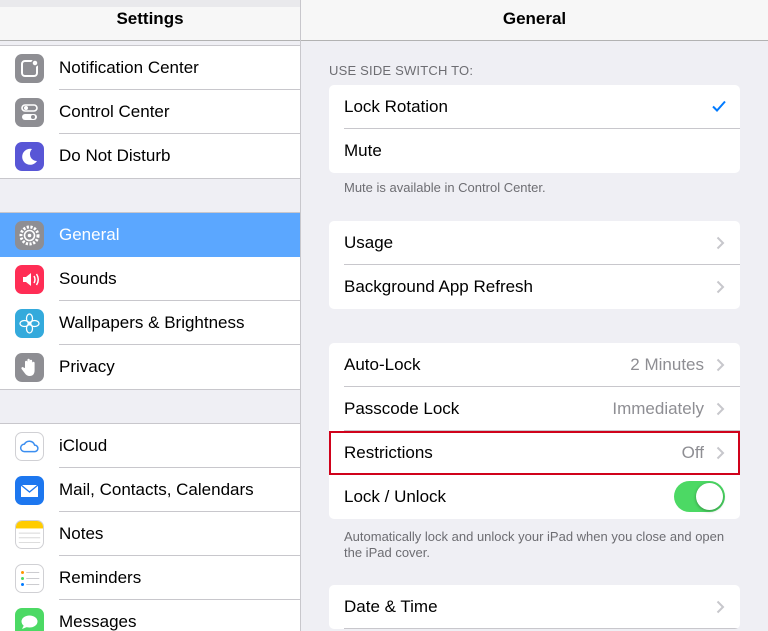 This screenshot has width=768, height=631. What do you see at coordinates (534, 453) in the screenshot?
I see `row-restrictions: Restrictions Off` at bounding box center [534, 453].